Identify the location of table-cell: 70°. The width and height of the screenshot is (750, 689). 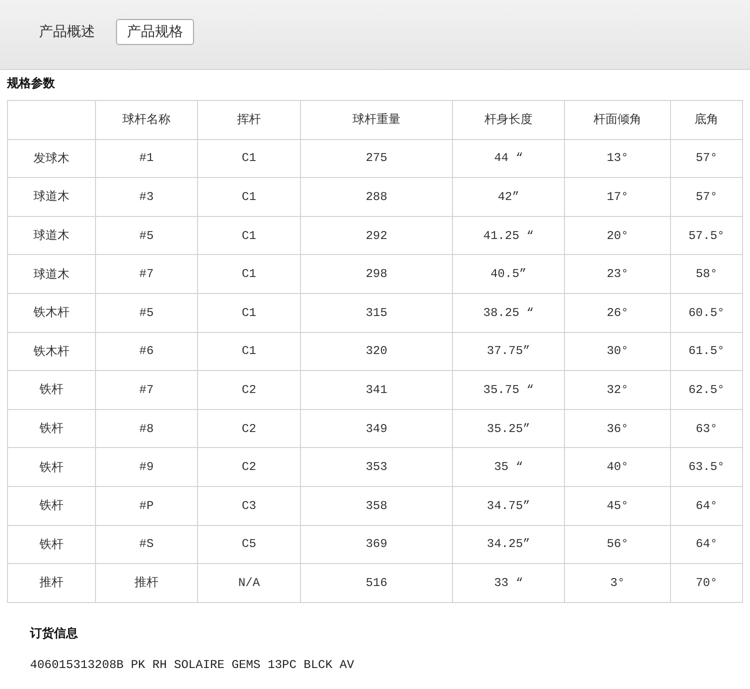
(706, 583).